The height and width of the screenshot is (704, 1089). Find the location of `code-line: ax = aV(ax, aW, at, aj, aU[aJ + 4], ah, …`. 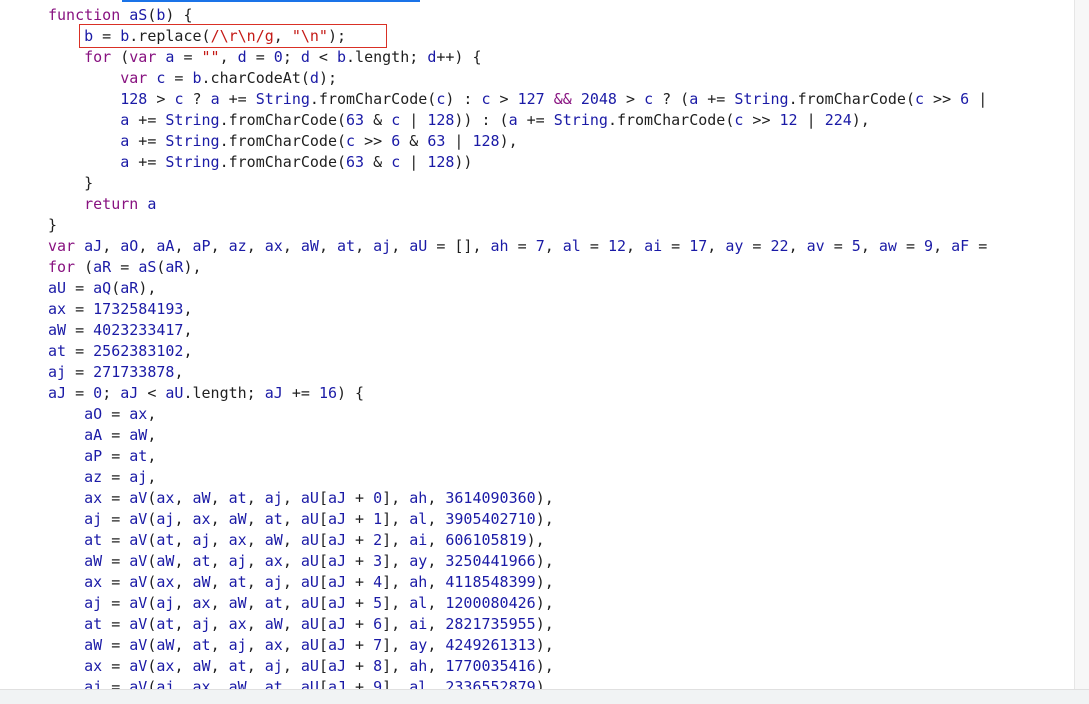

code-line: ax = aV(ax, aW, at, aj, aU[aJ + 4], ah, … is located at coordinates (301, 582).